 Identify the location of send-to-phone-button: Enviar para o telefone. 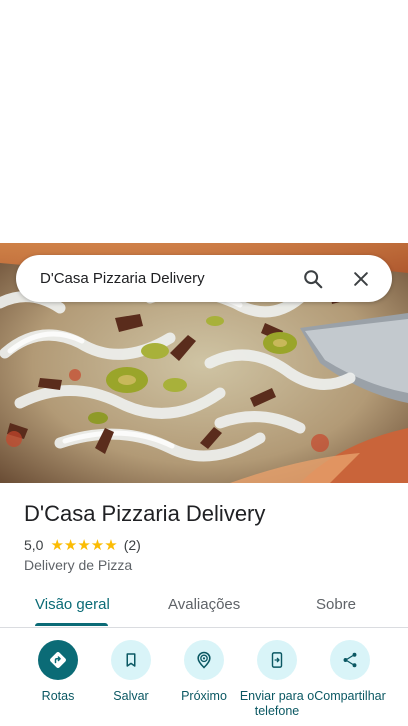
(277, 679).